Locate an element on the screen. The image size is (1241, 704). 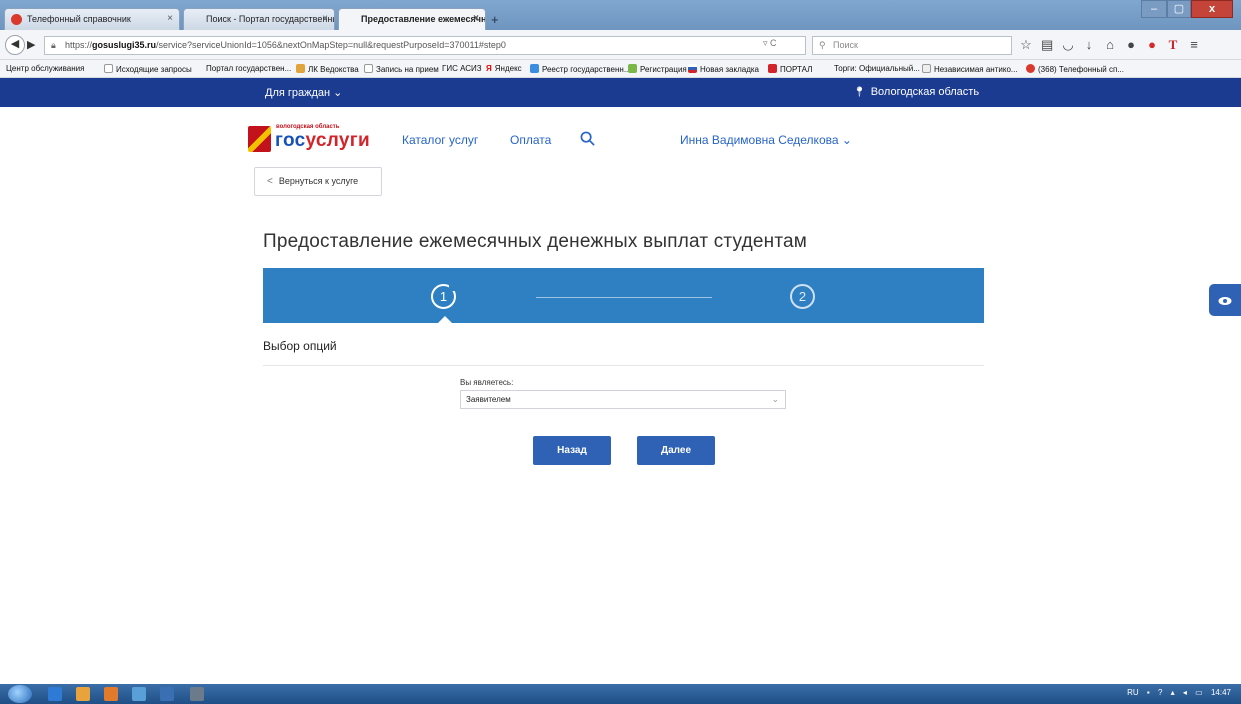
window-controls: – ▢ x is located at coordinates (1187, 10).